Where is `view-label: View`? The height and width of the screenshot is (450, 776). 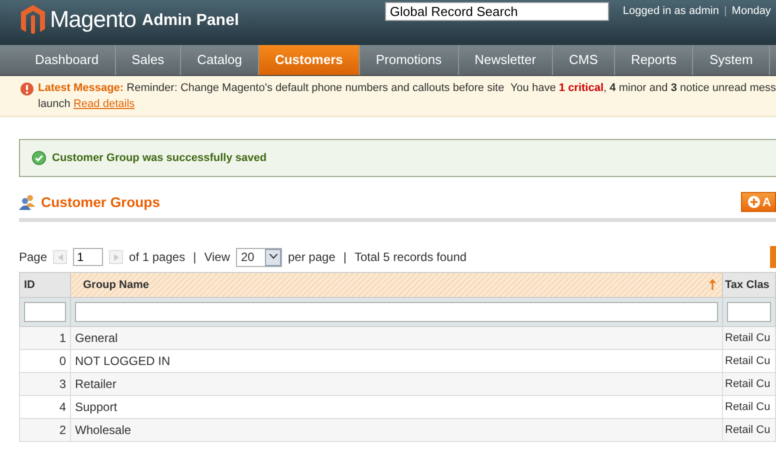
view-label: View is located at coordinates (217, 257).